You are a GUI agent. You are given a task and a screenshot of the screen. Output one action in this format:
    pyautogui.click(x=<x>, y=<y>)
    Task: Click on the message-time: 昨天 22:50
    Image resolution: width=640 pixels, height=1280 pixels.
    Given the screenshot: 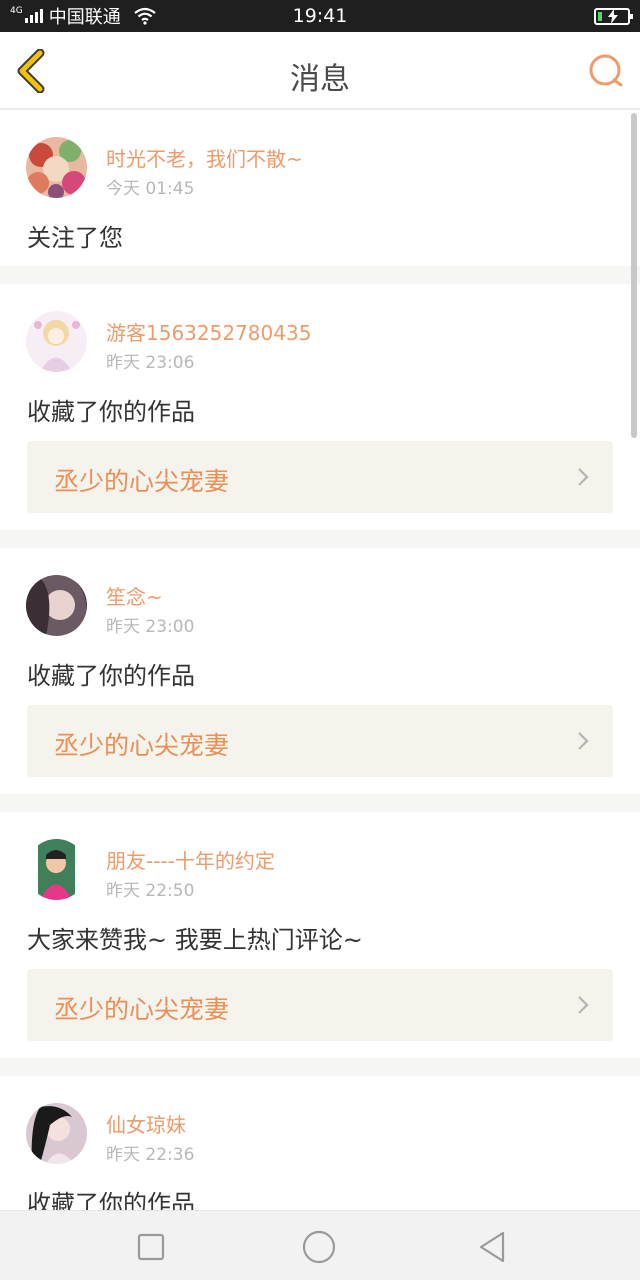 What is the action you would take?
    pyautogui.click(x=150, y=891)
    